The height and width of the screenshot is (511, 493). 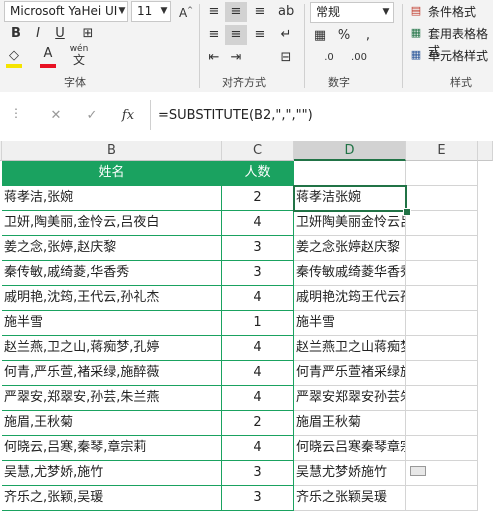 I want to click on header-cell-count: 人数, so click(x=258, y=173).